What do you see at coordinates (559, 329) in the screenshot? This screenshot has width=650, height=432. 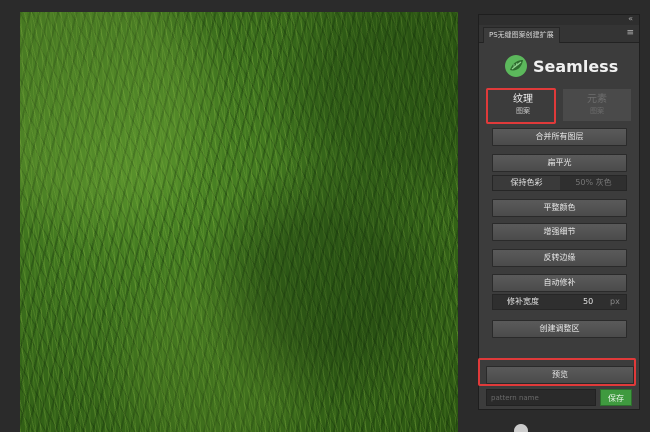 I see `create-adjust-button: 创建调整区` at bounding box center [559, 329].